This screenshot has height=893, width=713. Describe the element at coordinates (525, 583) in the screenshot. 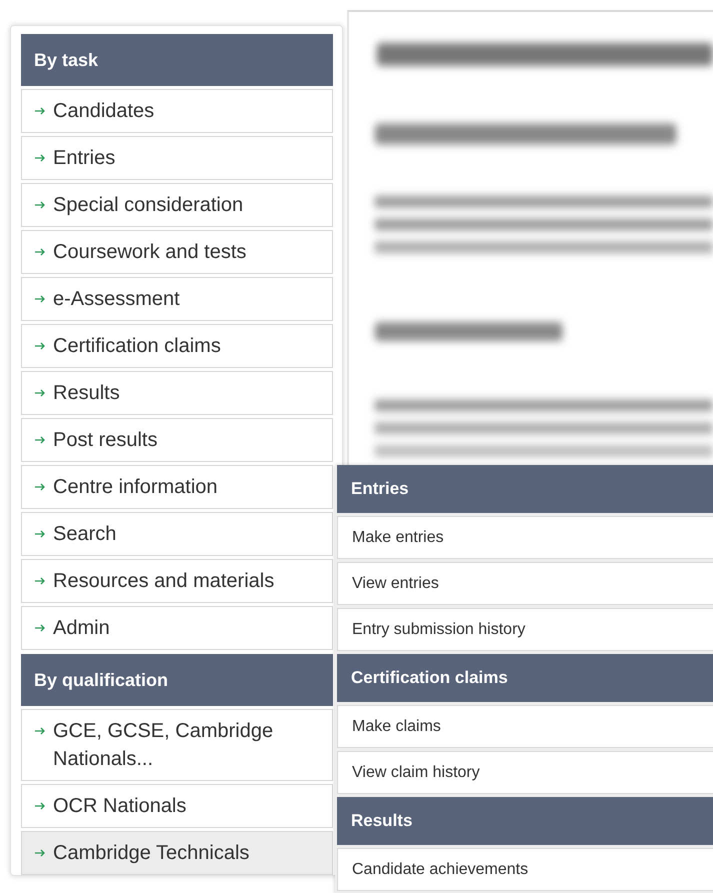

I see `menu-item: View entries` at that location.